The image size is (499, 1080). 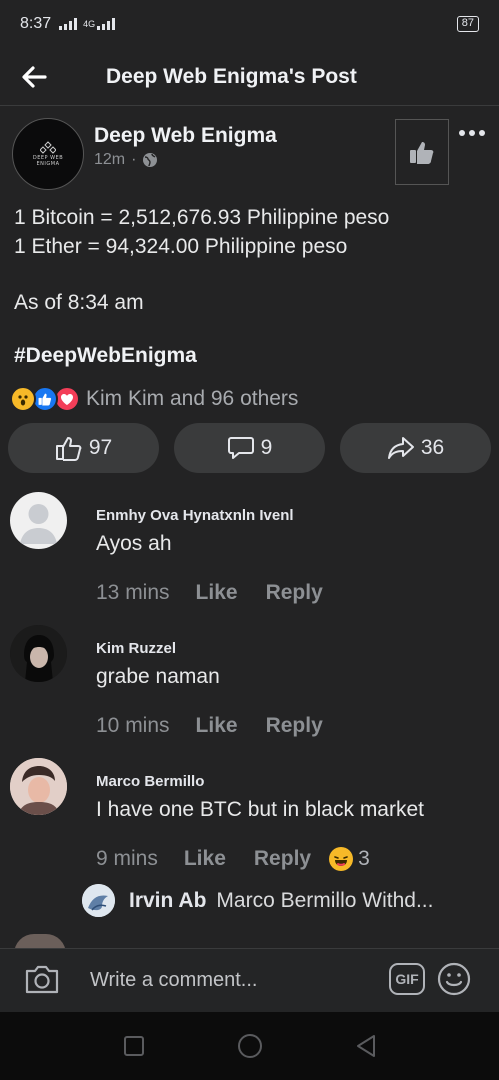 What do you see at coordinates (341, 859) in the screenshot?
I see `haha-reaction-icon` at bounding box center [341, 859].